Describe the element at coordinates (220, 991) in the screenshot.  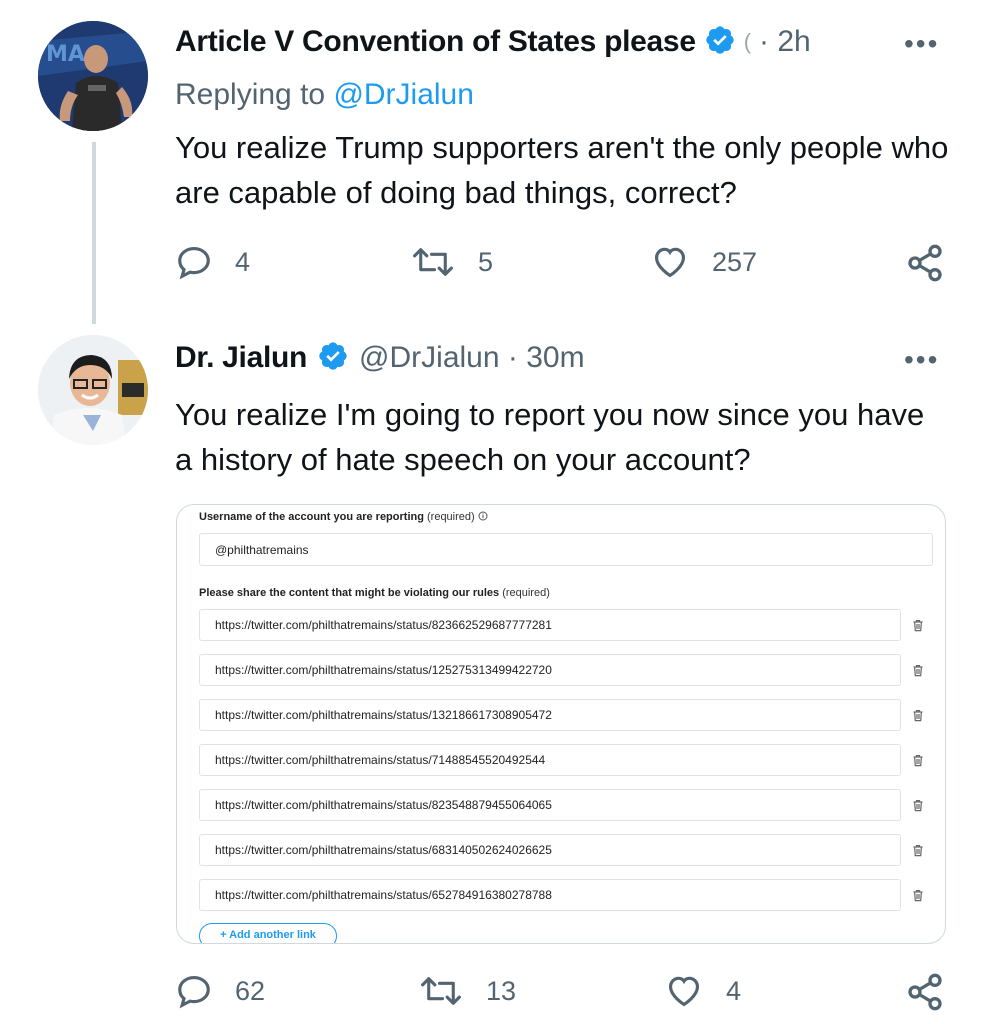
I see `reply-button: 62` at that location.